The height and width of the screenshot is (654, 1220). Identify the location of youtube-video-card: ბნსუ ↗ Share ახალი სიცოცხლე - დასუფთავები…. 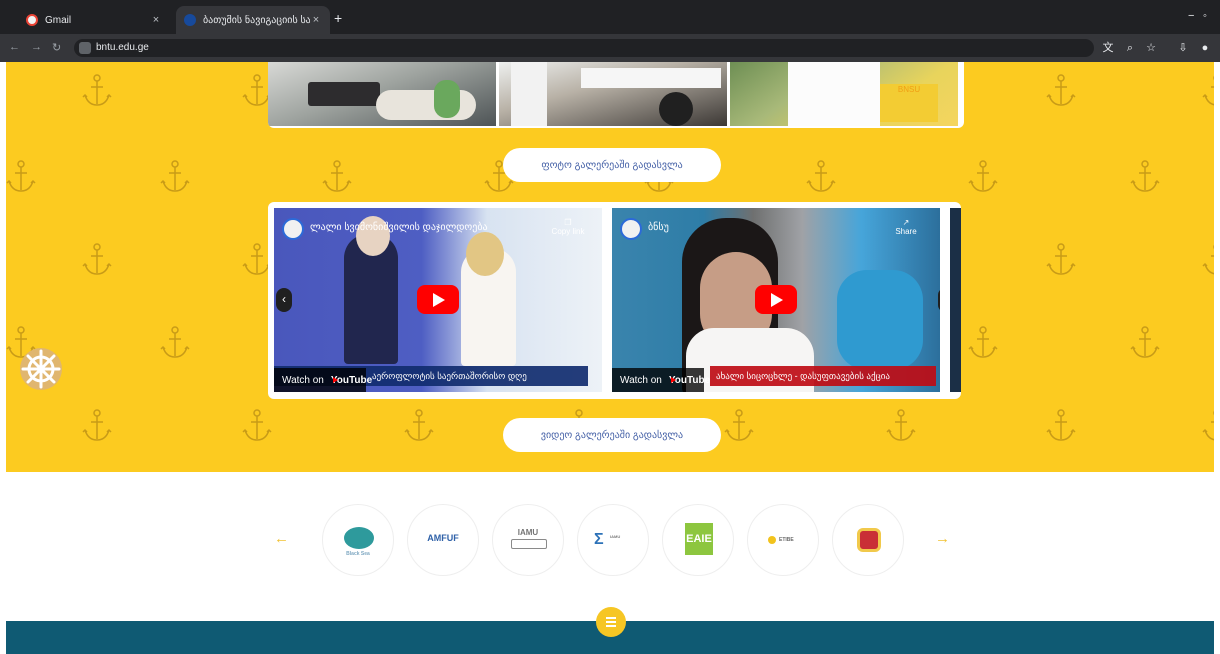
(776, 300).